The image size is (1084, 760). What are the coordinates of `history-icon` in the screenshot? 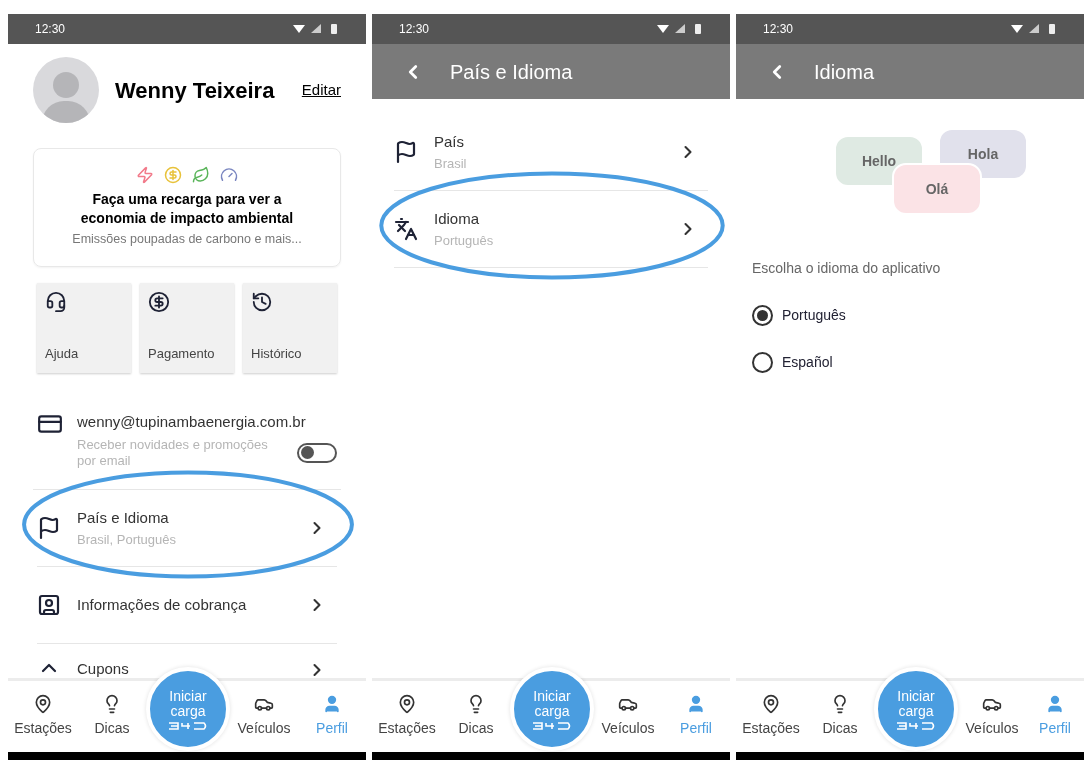 It's located at (262, 302).